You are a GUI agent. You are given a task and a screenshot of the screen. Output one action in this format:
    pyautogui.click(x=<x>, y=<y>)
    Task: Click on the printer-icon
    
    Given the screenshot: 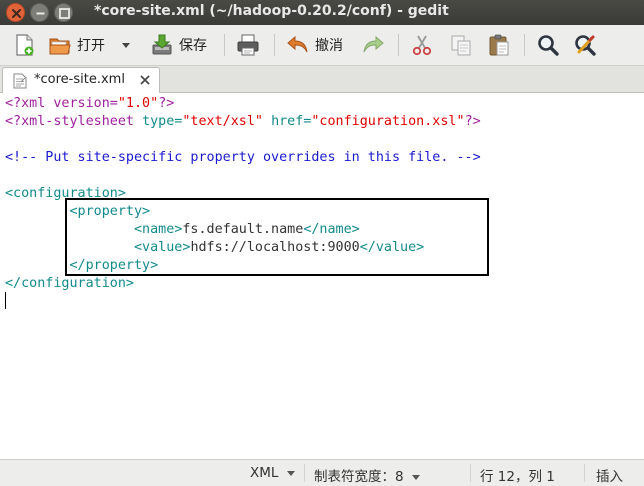 What is the action you would take?
    pyautogui.click(x=248, y=45)
    